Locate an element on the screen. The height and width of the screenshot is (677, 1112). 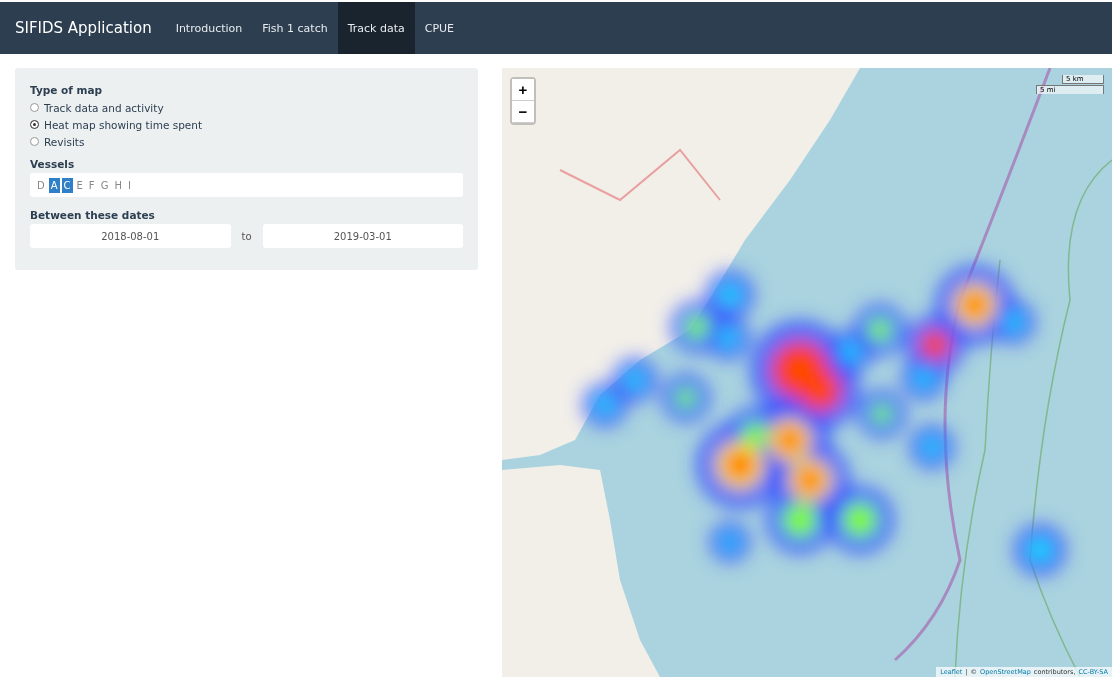
vessel-chip: E is located at coordinates (79, 185).